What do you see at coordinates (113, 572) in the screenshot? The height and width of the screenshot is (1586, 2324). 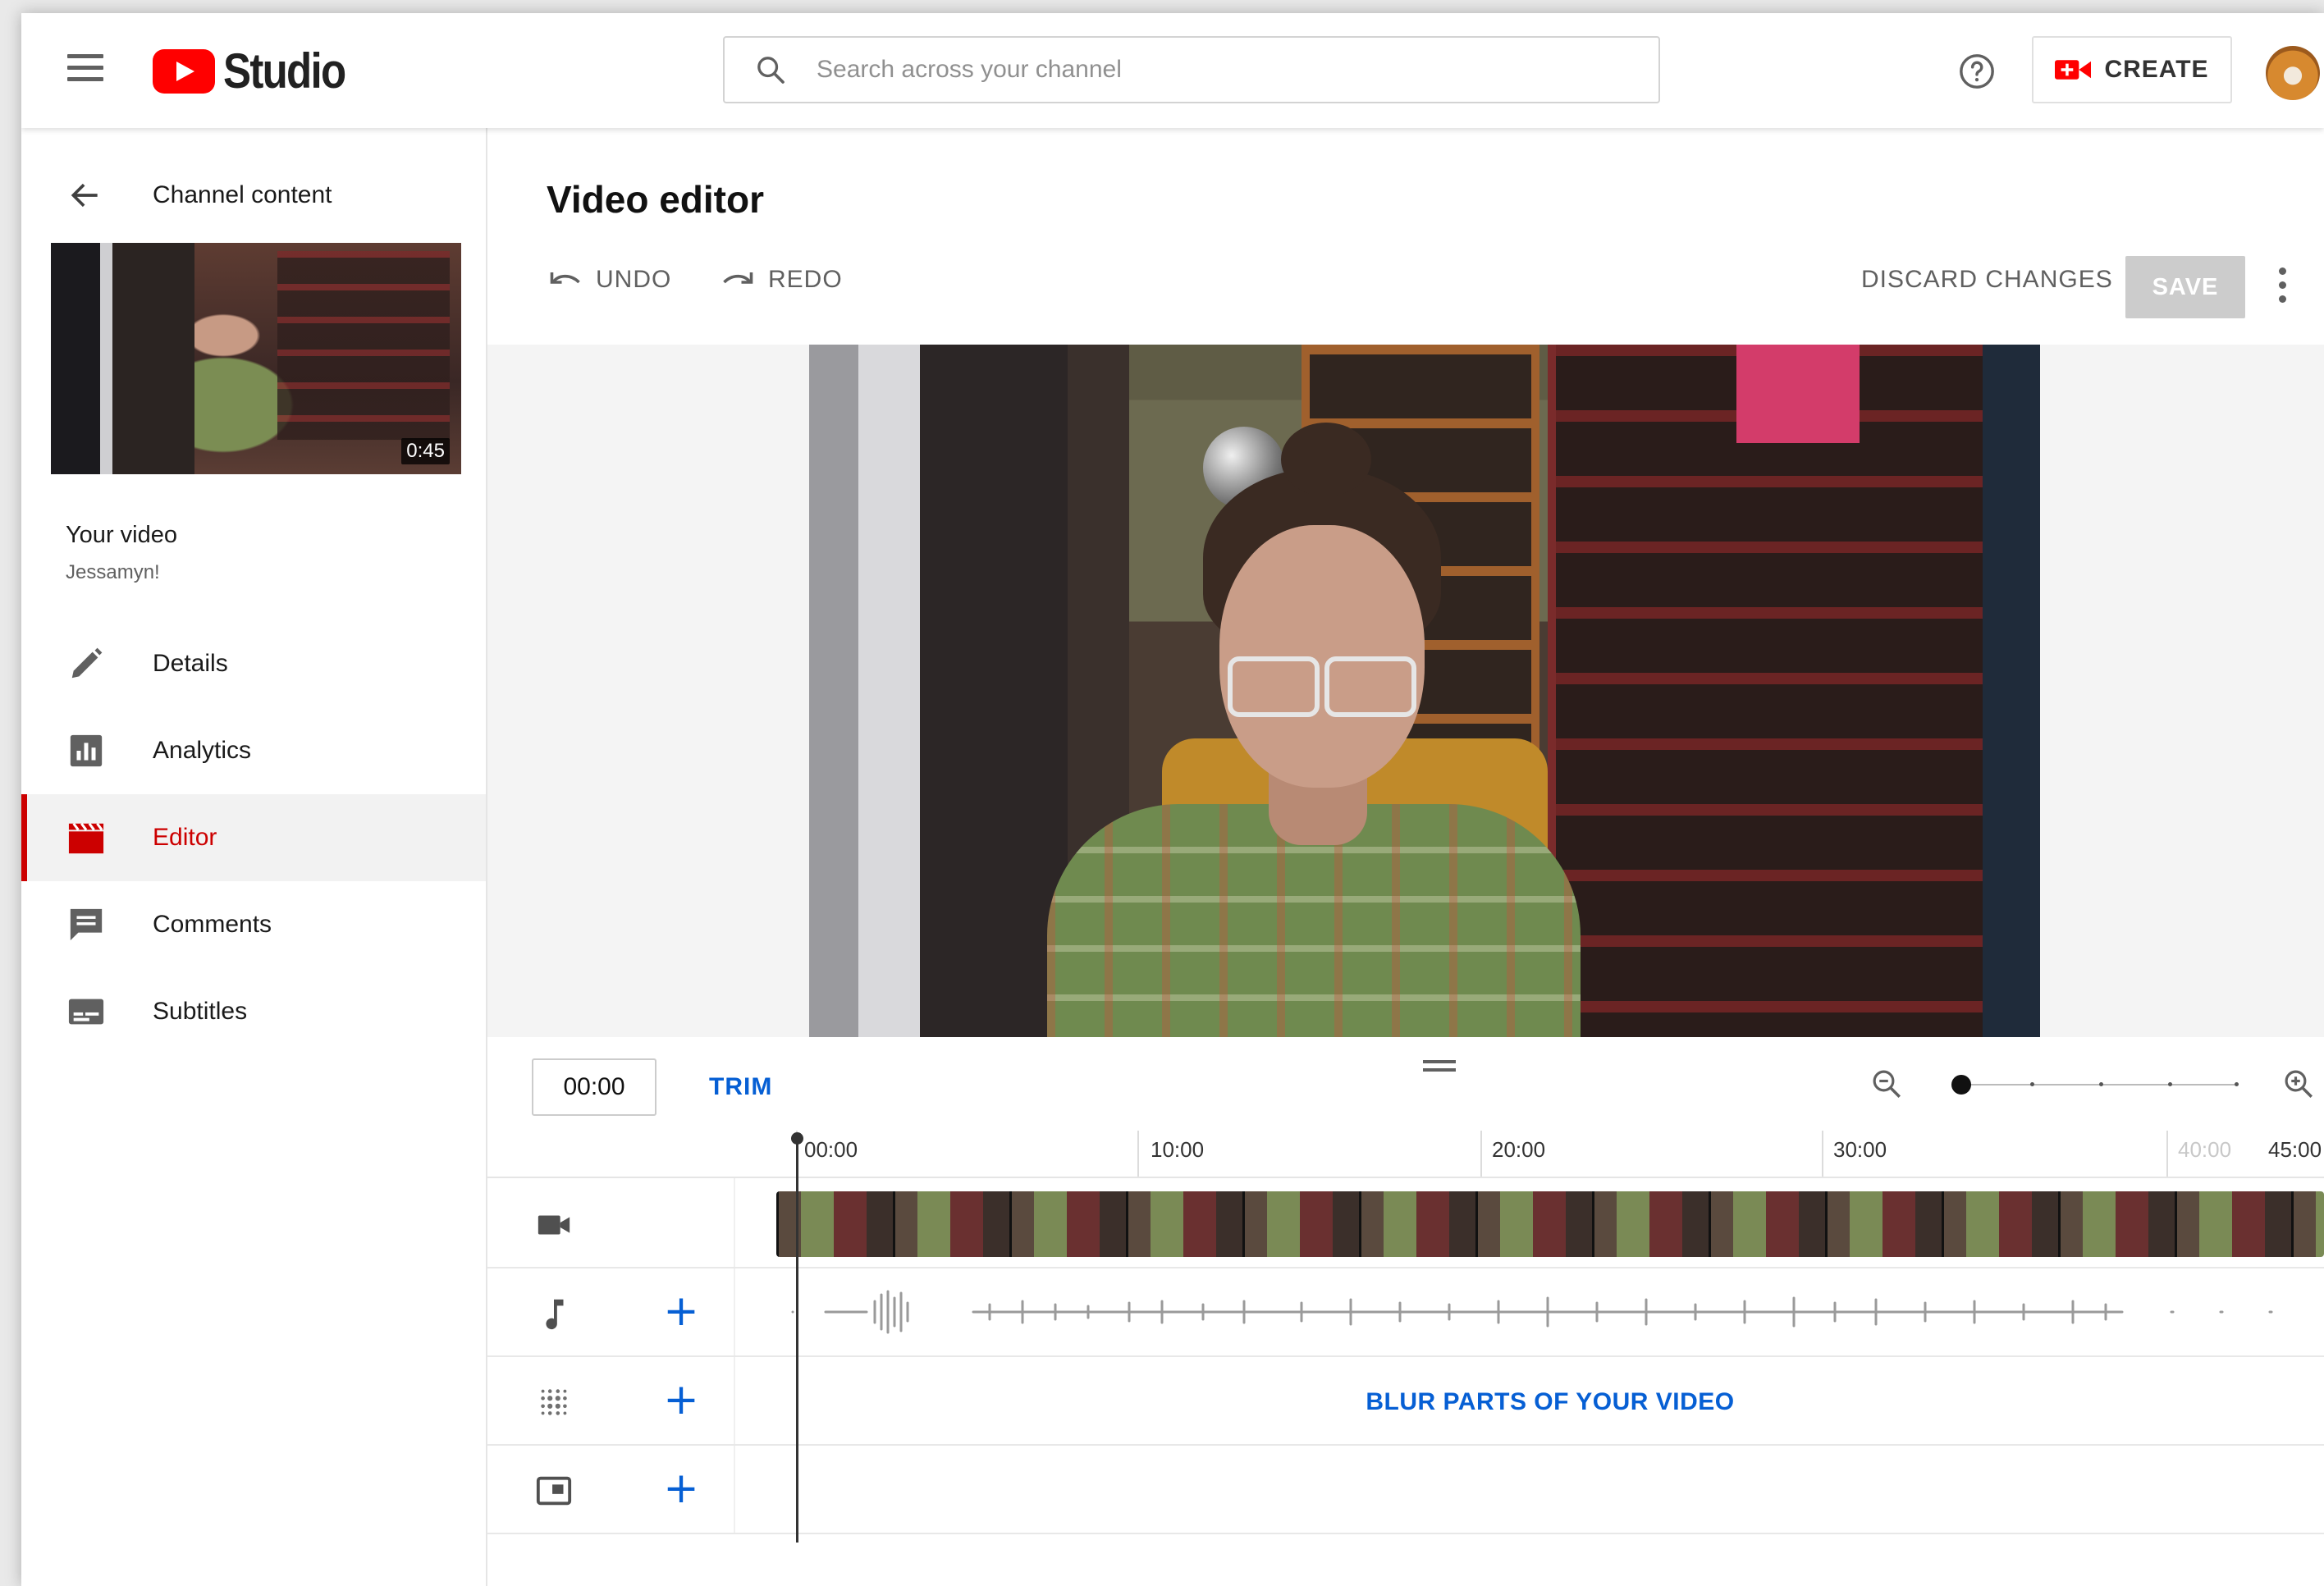 I see `channel-name: Jessamyn!` at bounding box center [113, 572].